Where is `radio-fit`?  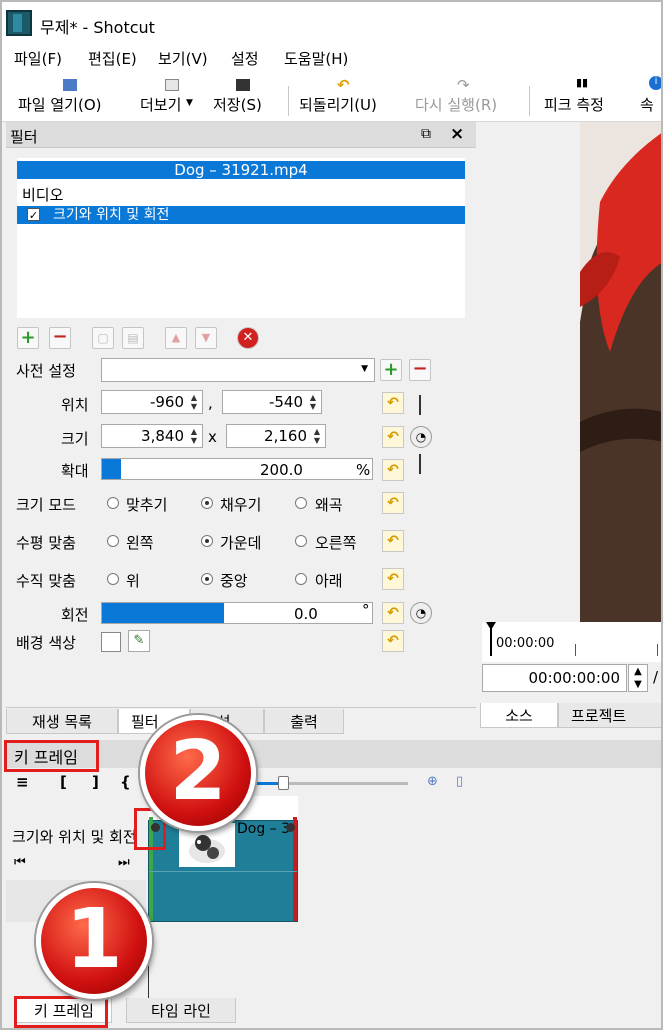 radio-fit is located at coordinates (113, 503).